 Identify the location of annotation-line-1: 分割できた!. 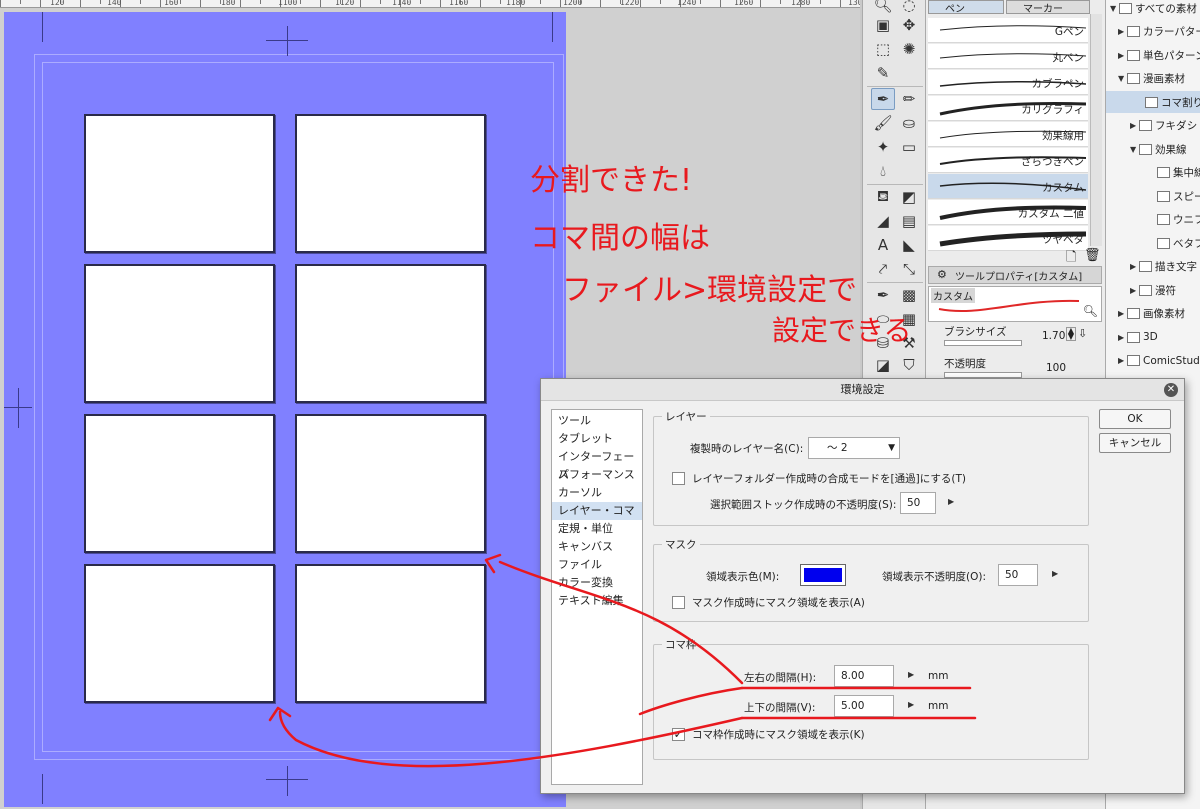
(611, 180).